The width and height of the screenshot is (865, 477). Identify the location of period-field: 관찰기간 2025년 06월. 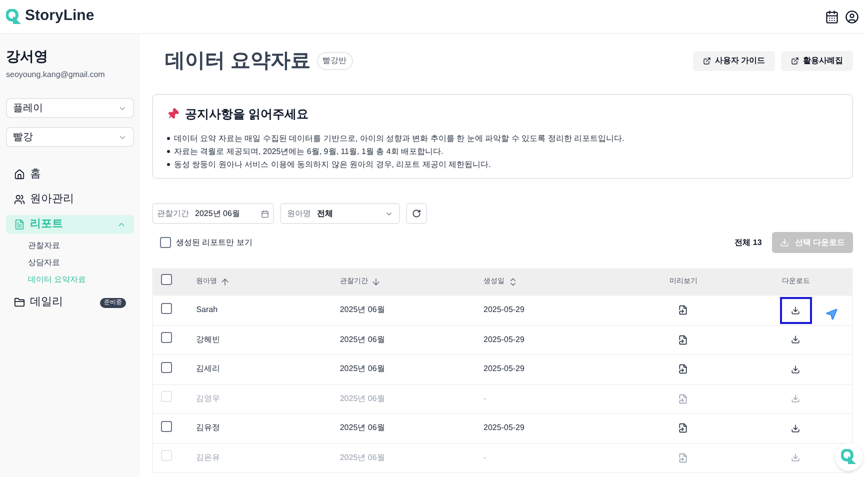
(213, 213).